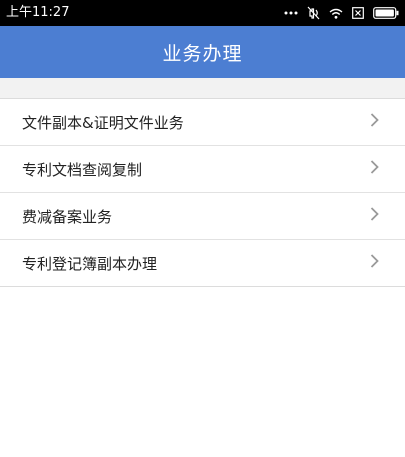 The image size is (405, 457). Describe the element at coordinates (103, 122) in the screenshot. I see `menu-item-label: 文件副本&证明文件业务` at that location.